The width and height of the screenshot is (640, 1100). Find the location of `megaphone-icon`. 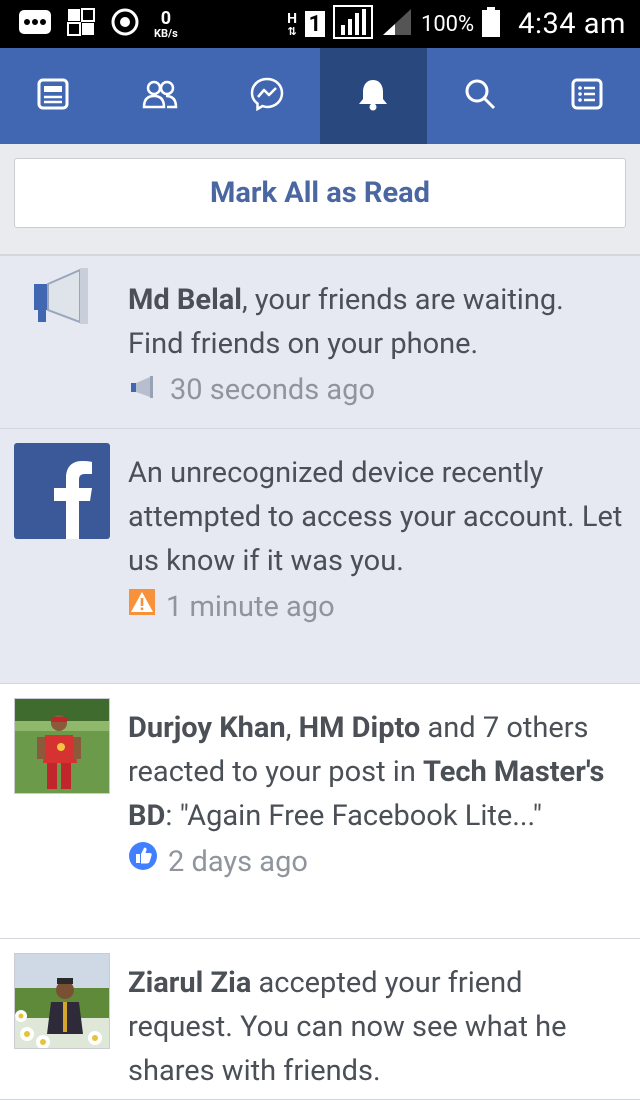

megaphone-icon is located at coordinates (62, 314).